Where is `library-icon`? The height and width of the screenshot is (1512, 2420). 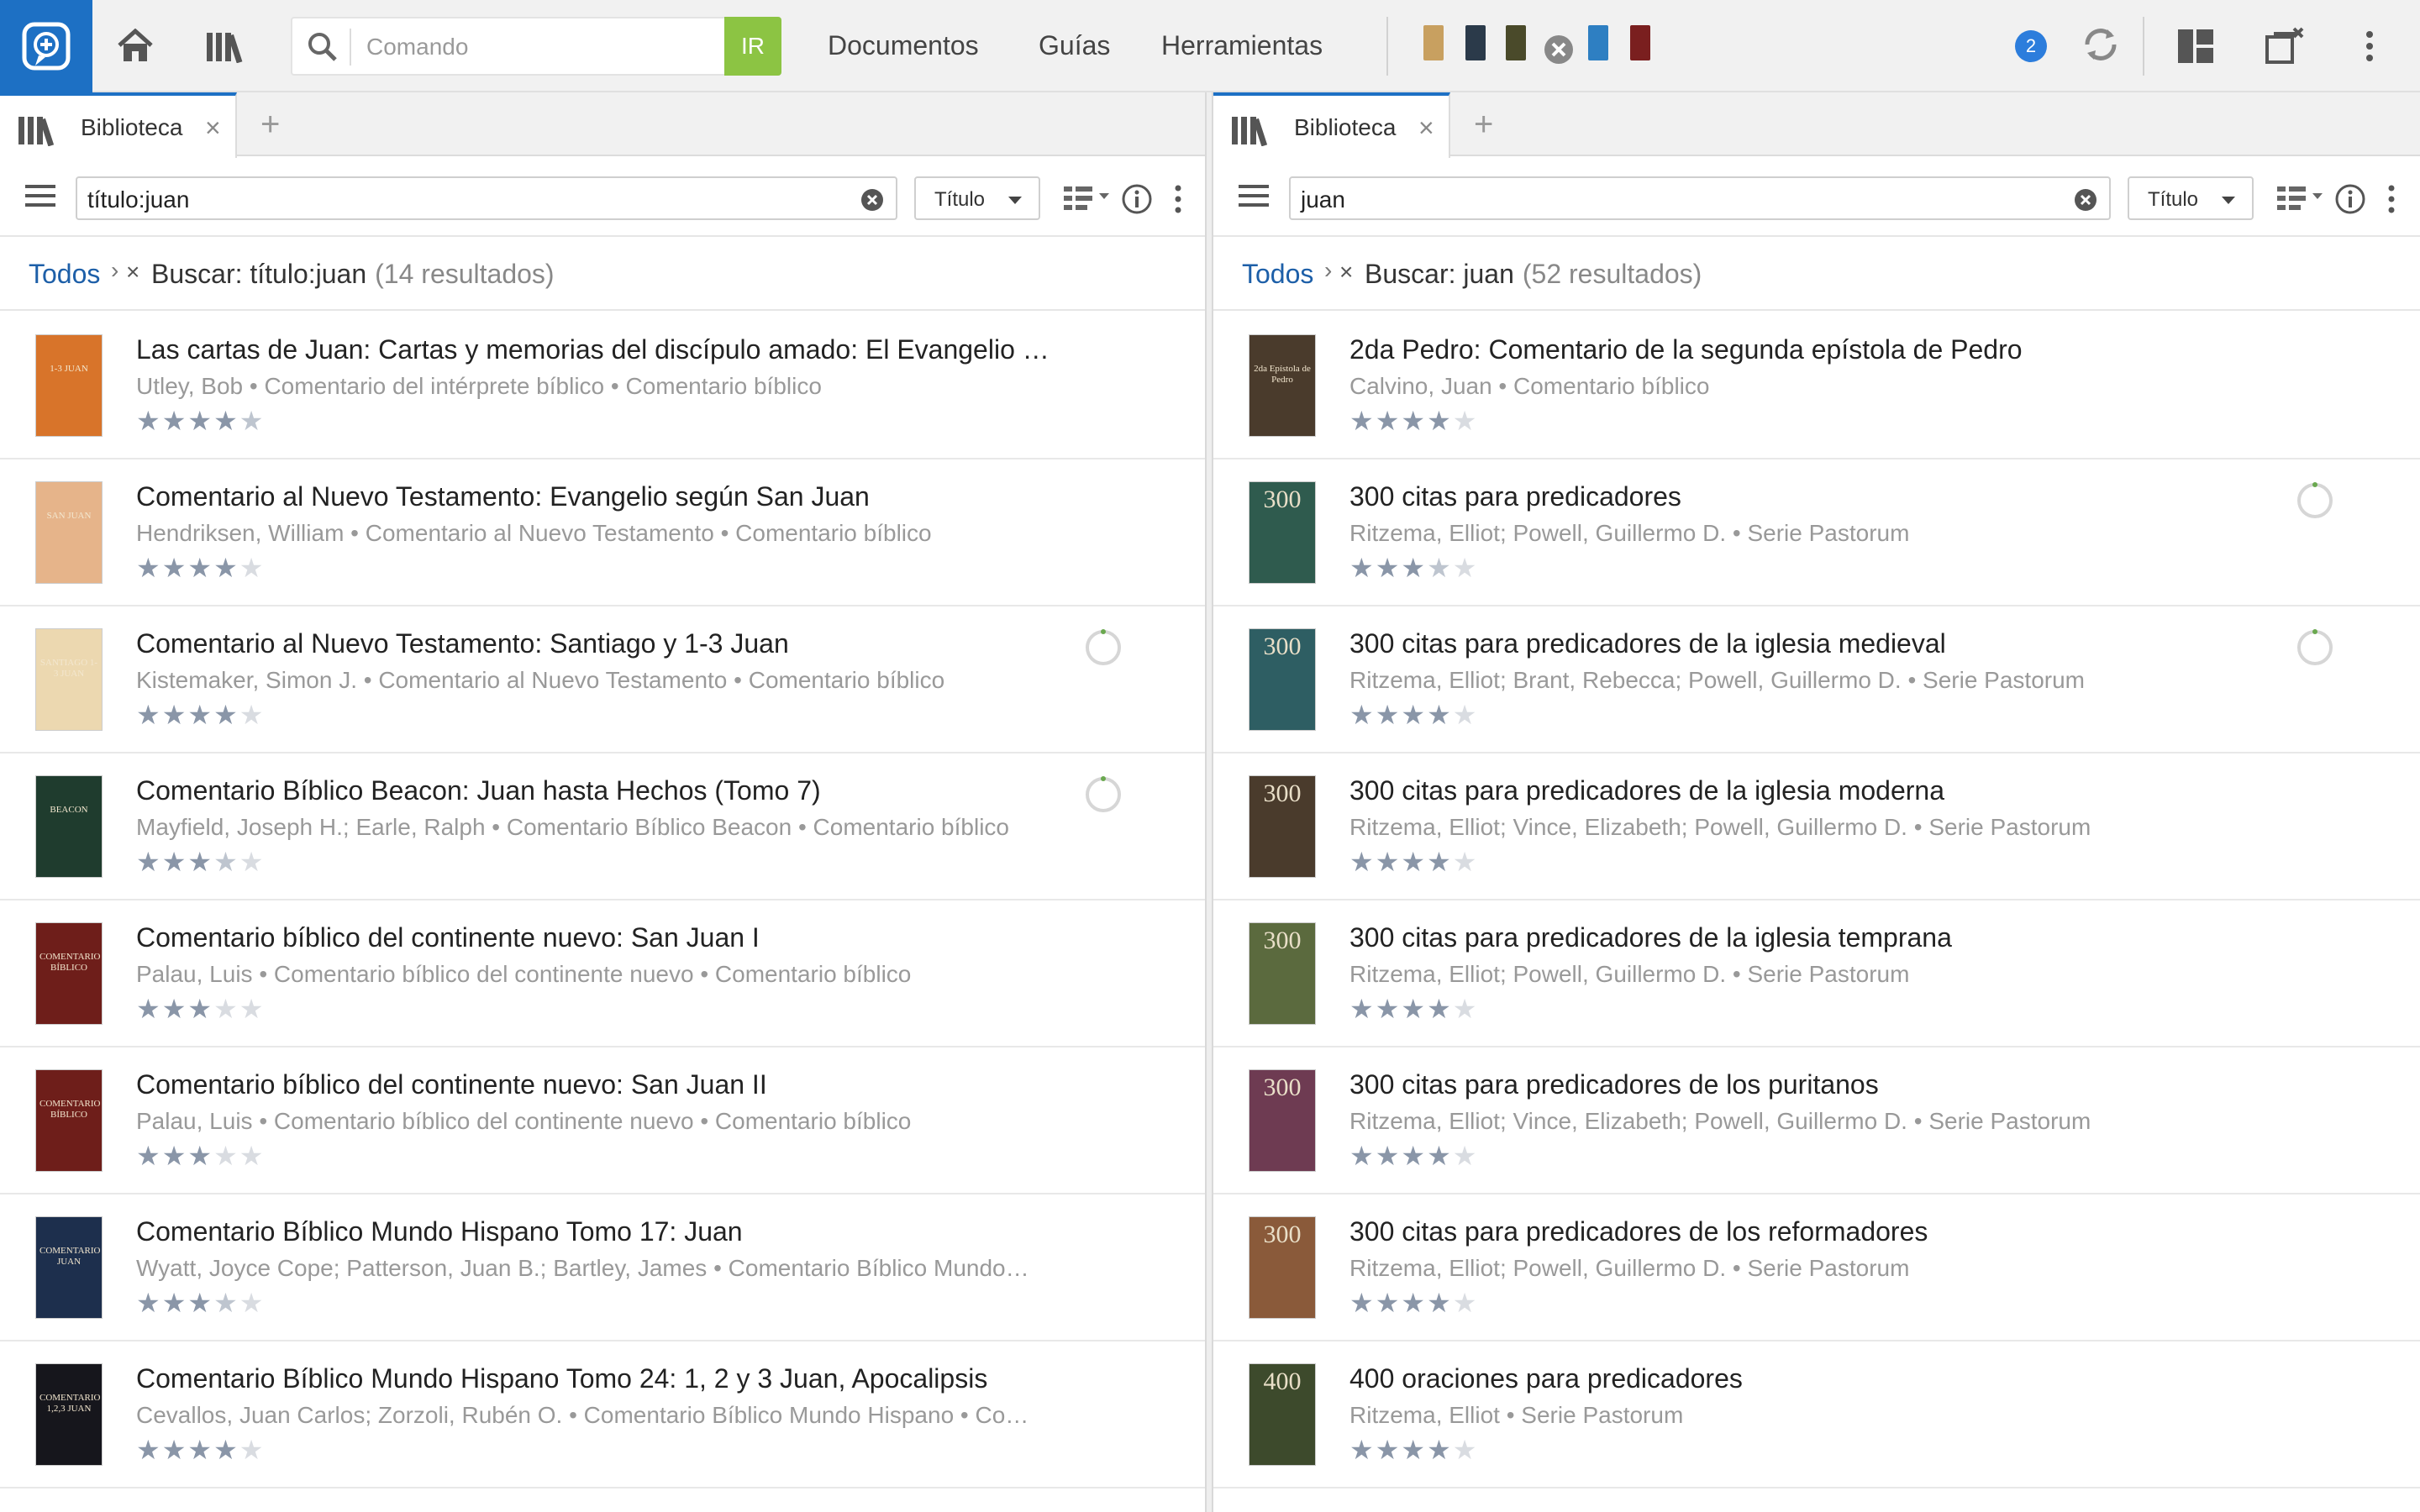
library-icon is located at coordinates (226, 46).